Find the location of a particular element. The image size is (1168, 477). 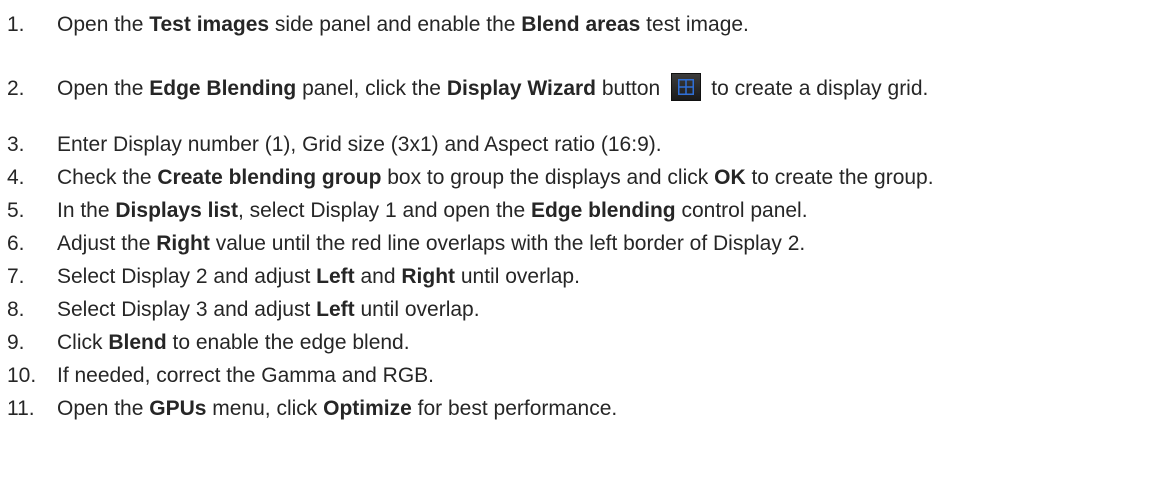

step-text: Select Display 2 and adjust is located at coordinates (187, 276).